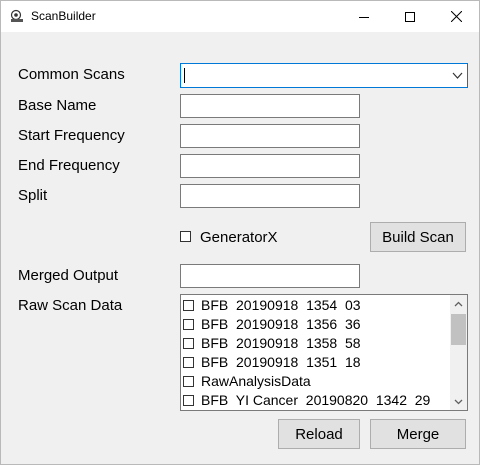 This screenshot has width=480, height=465. What do you see at coordinates (270, 106) in the screenshot?
I see `base-name-field` at bounding box center [270, 106].